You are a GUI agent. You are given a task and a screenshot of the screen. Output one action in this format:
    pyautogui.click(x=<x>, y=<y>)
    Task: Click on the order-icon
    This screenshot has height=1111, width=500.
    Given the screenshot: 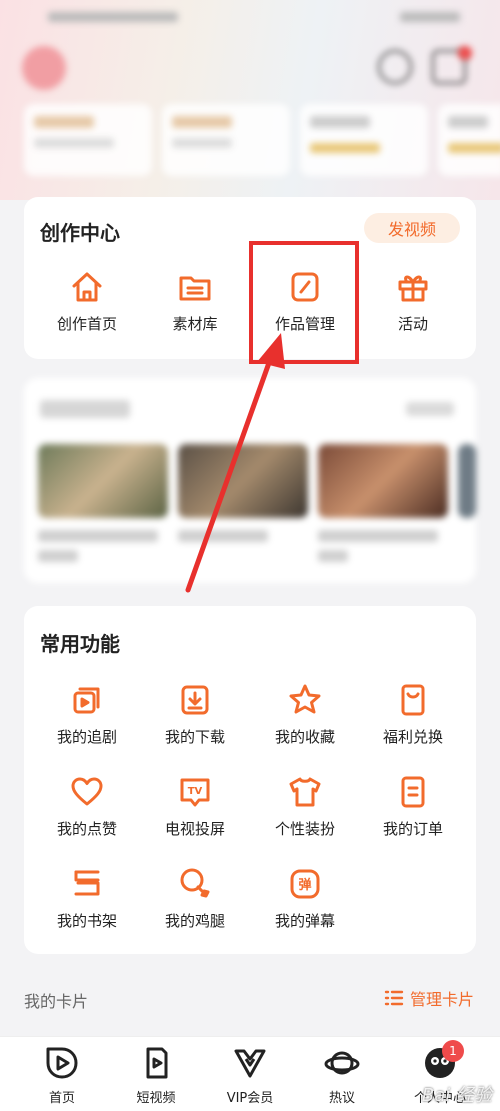 What is the action you would take?
    pyautogui.click(x=413, y=792)
    